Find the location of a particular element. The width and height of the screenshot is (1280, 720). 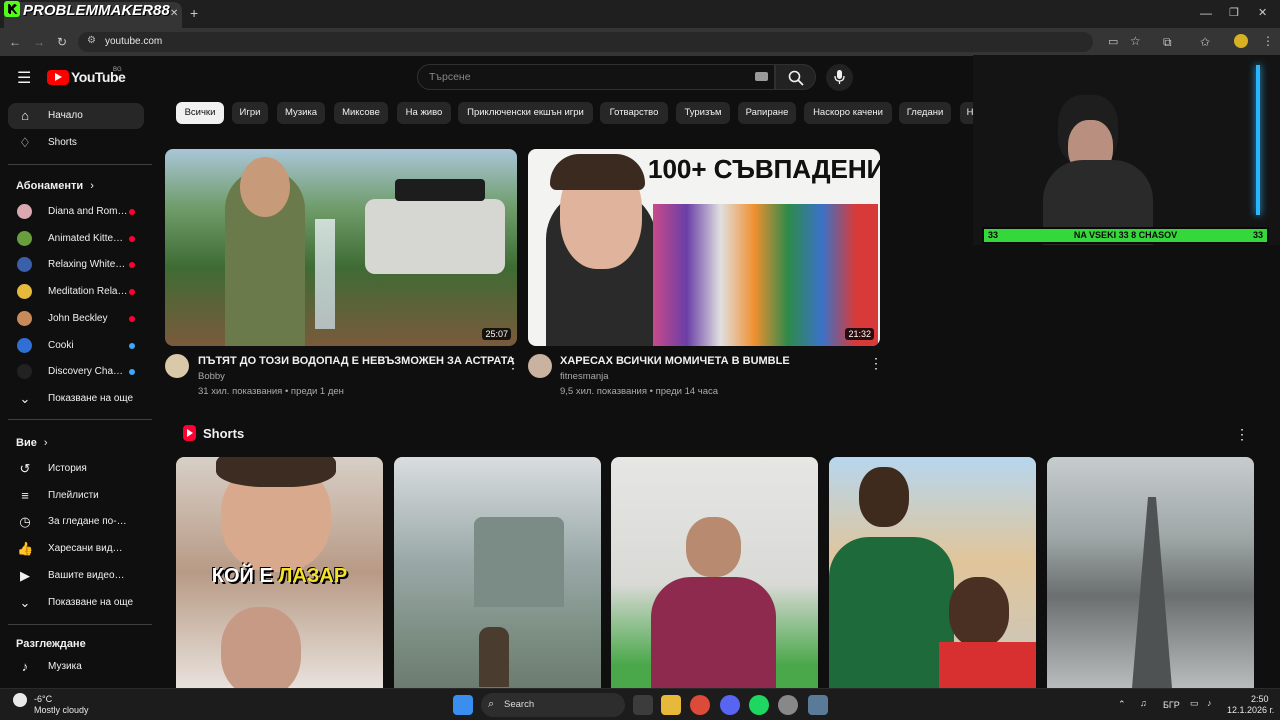

filter-chip: Рапиране is located at coordinates (767, 113).